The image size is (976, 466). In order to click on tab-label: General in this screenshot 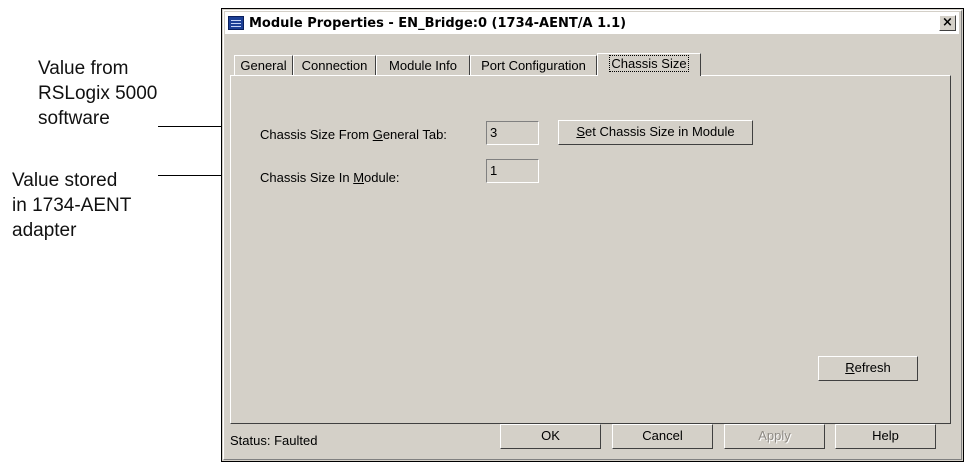, I will do `click(263, 65)`.